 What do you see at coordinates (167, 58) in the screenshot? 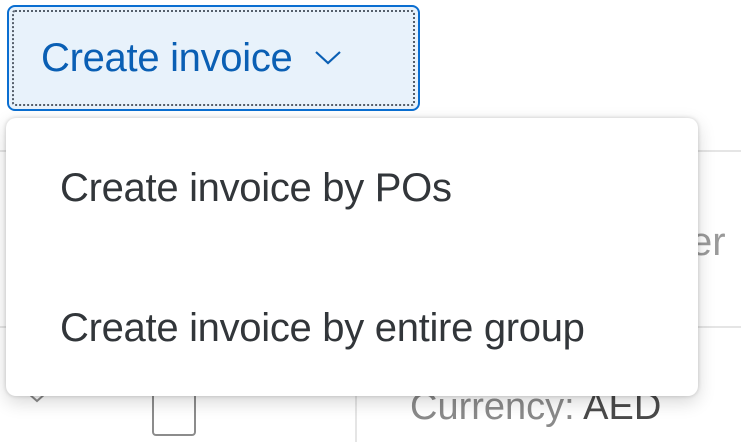
I see `create-invoice-label: Create invoice` at bounding box center [167, 58].